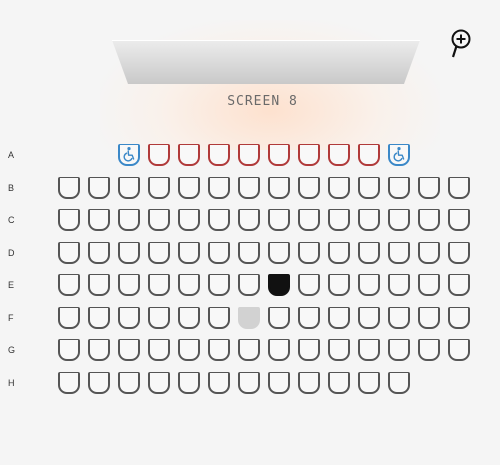 The height and width of the screenshot is (465, 500). What do you see at coordinates (399, 382) in the screenshot?
I see `seat-h-12-standard` at bounding box center [399, 382].